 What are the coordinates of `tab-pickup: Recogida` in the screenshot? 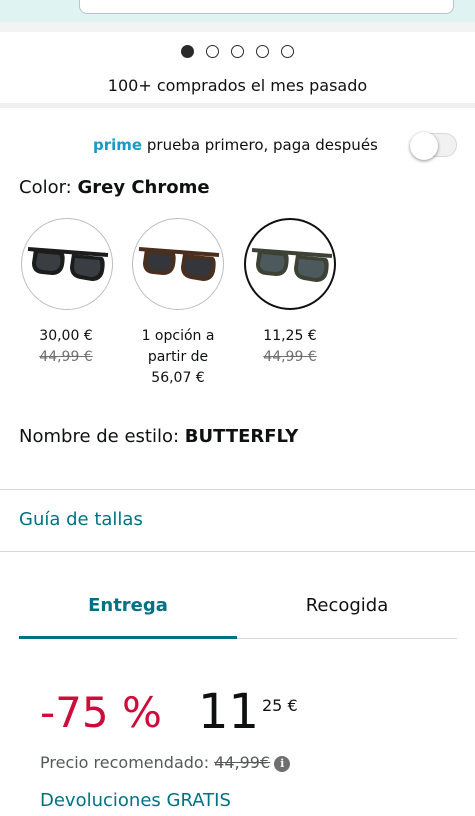 It's located at (347, 605).